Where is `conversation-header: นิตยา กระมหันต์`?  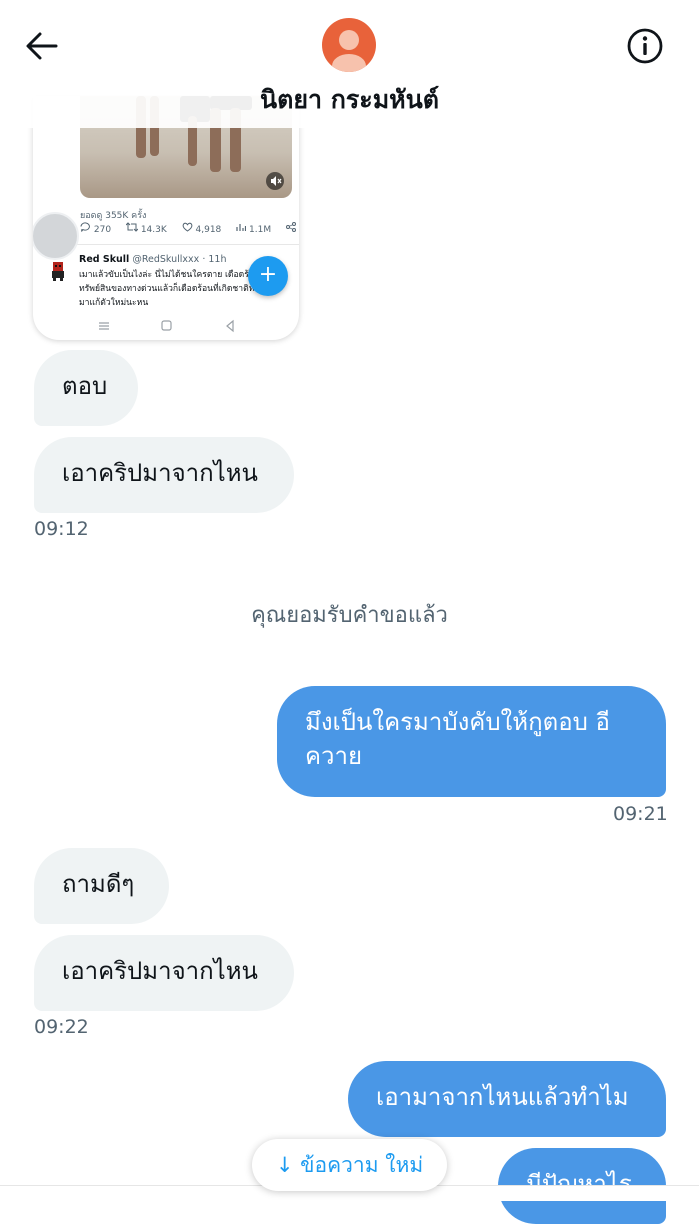 conversation-header: นิตยา กระมหันต์ is located at coordinates (349, 64).